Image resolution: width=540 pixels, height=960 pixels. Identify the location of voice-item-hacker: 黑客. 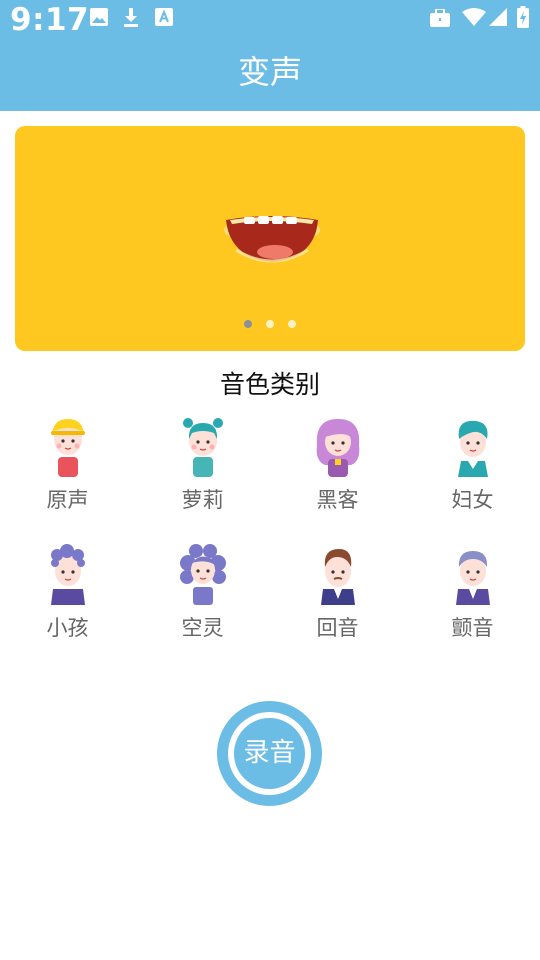
(337, 470).